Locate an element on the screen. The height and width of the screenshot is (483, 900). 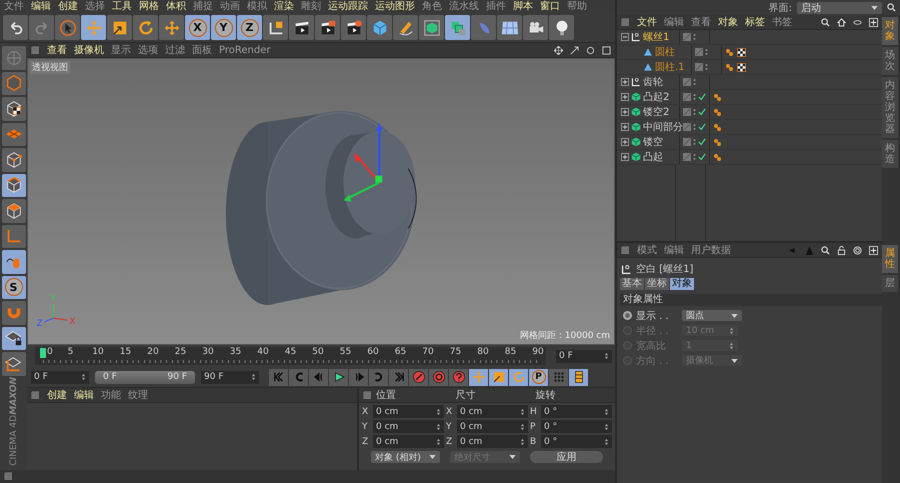
menu-item: 窗口 is located at coordinates (550, 6).